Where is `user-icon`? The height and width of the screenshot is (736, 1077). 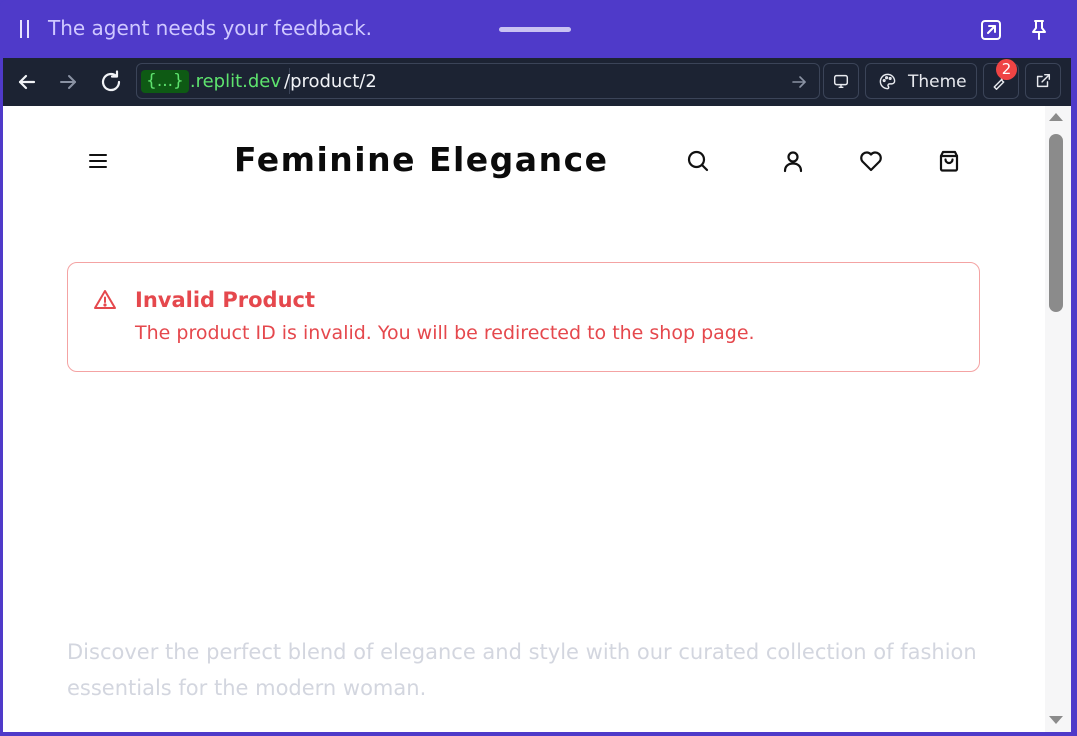
user-icon is located at coordinates (793, 161).